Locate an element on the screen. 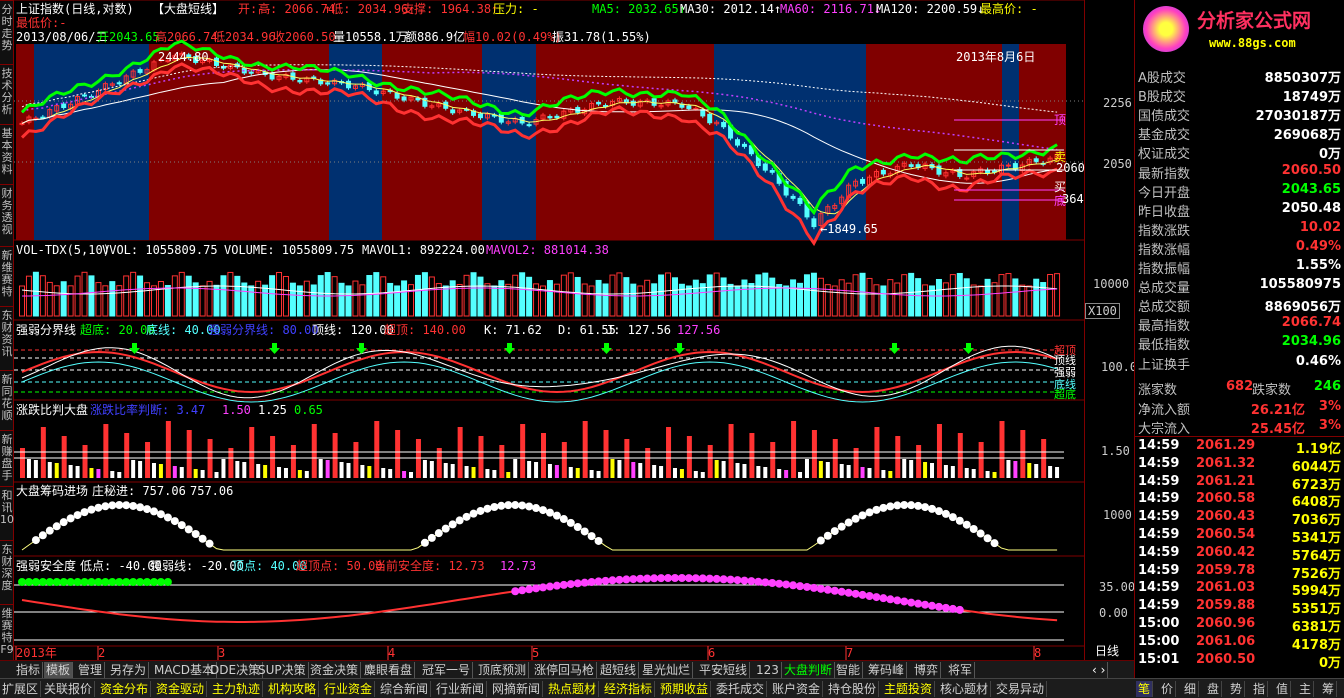  sidebar-tab-9: 东财深度 is located at coordinates (7, 568).